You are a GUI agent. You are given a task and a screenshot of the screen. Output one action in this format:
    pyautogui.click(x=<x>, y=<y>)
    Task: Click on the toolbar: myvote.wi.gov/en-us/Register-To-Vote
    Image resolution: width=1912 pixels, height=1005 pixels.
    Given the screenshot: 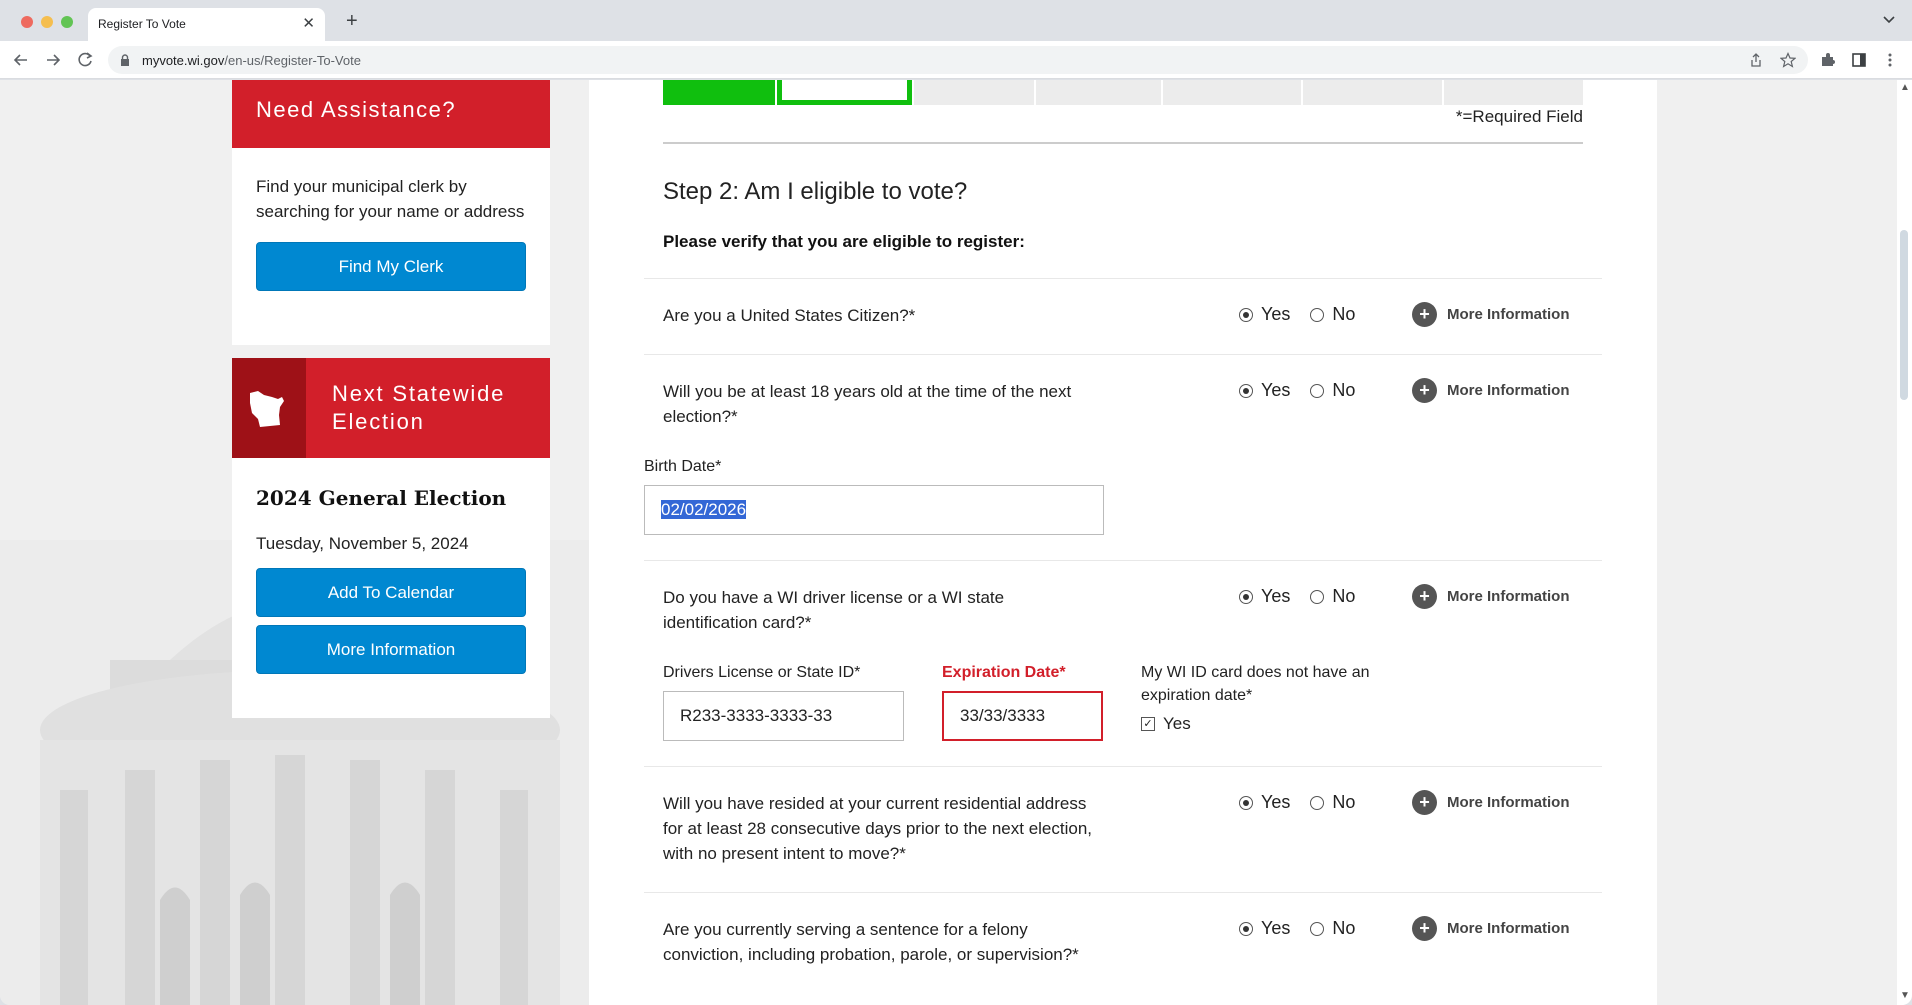 What is the action you would take?
    pyautogui.click(x=956, y=60)
    